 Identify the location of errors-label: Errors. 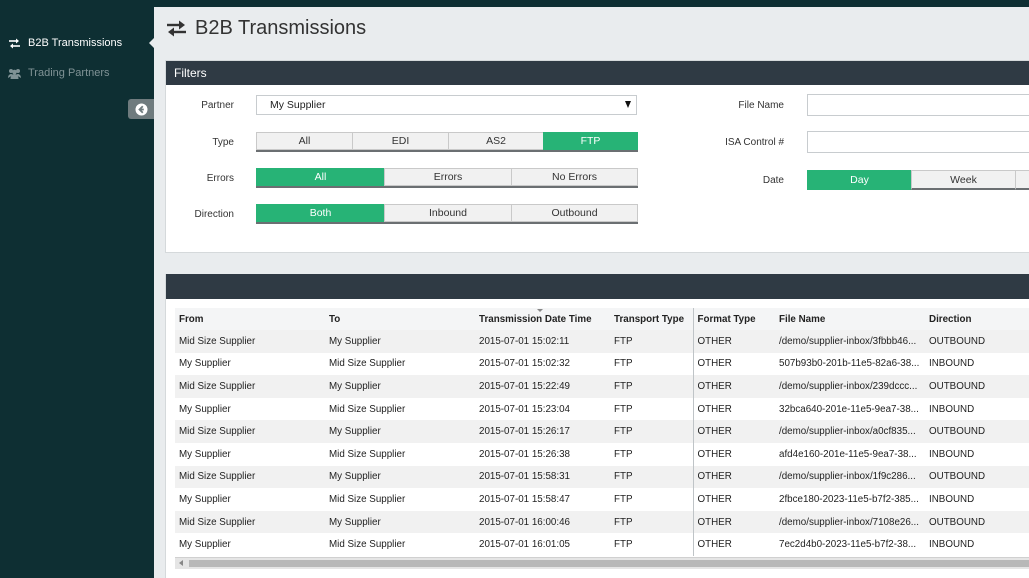
(220, 178).